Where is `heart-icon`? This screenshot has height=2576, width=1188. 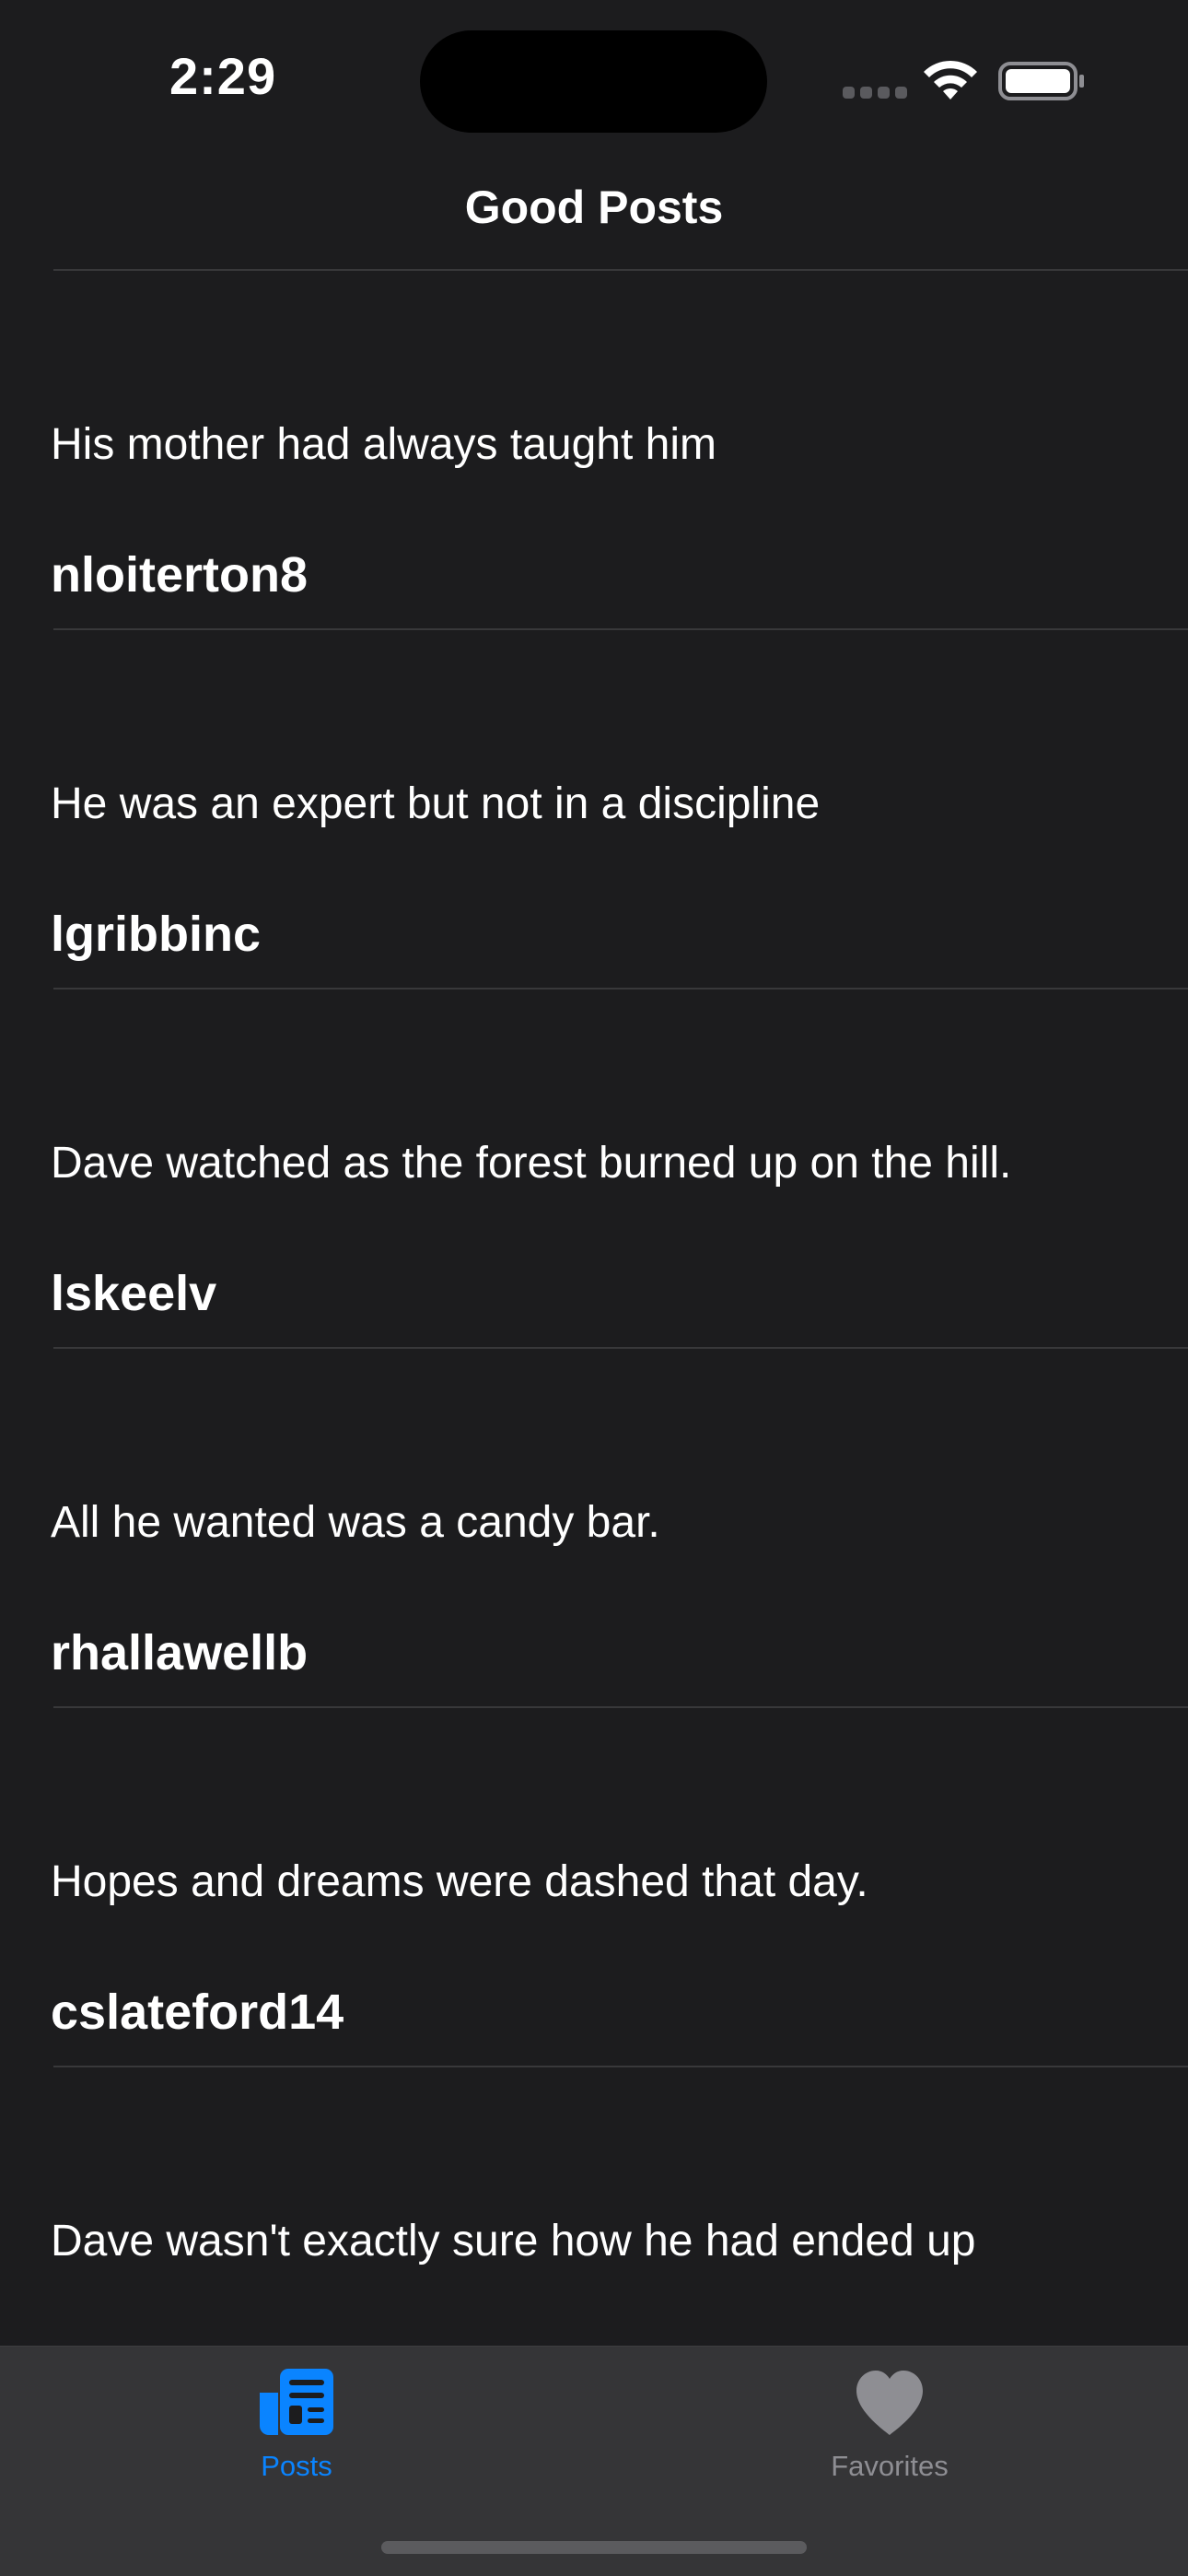
heart-icon is located at coordinates (889, 2403).